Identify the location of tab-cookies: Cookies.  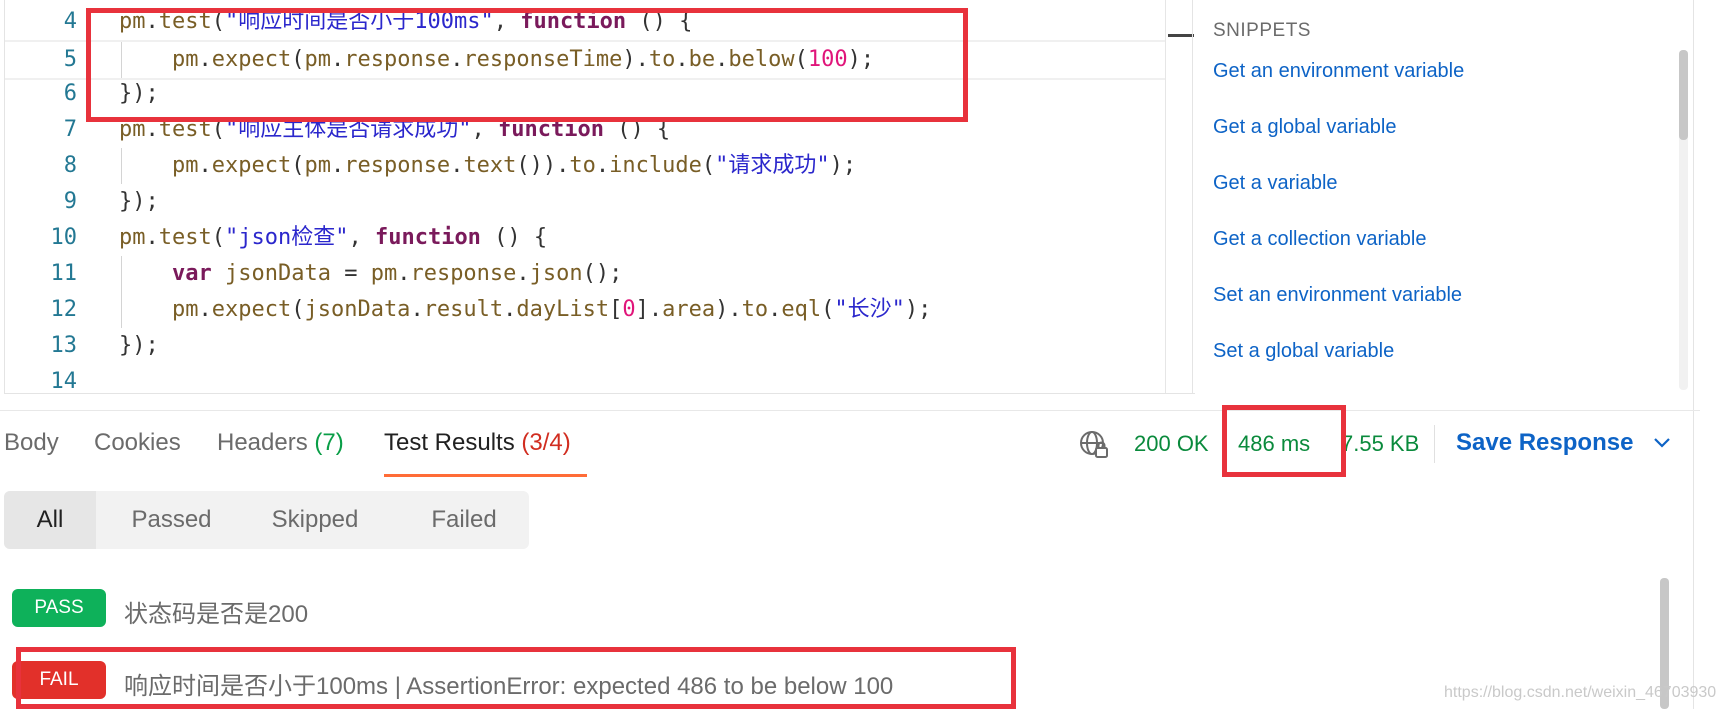
(137, 443).